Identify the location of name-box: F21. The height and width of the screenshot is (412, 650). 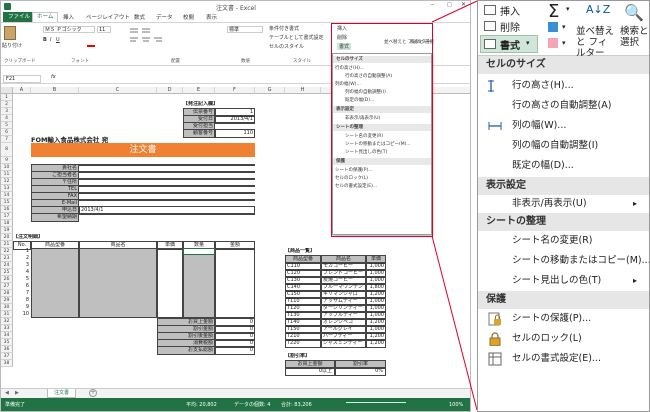
(22, 79).